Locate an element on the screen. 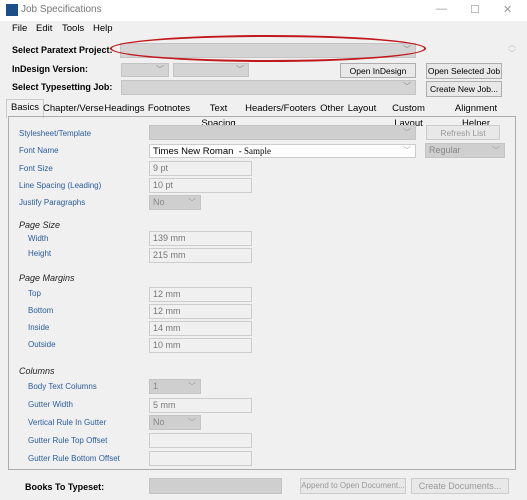  vertical-rule-label: Vertical Rule In Gutter is located at coordinates (67, 422).